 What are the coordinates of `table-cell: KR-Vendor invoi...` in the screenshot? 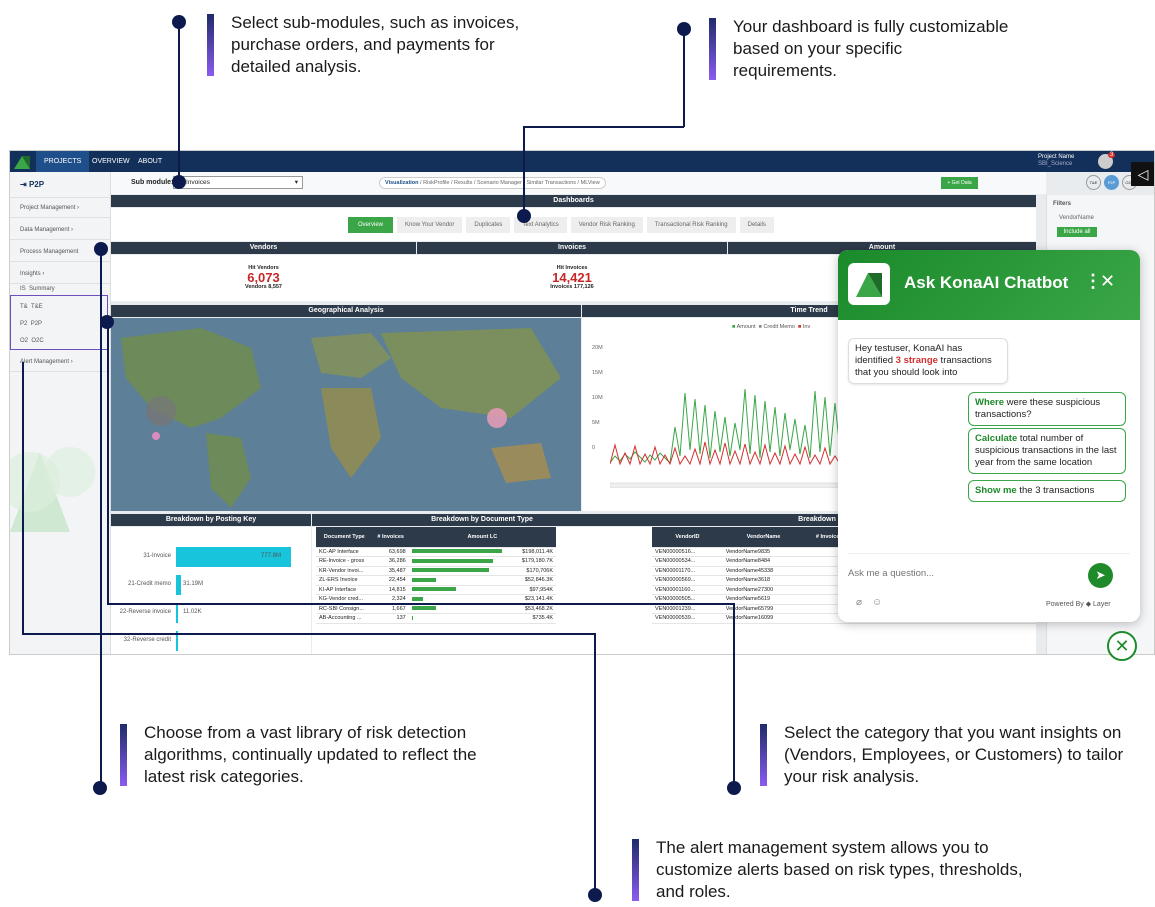 It's located at (344, 571).